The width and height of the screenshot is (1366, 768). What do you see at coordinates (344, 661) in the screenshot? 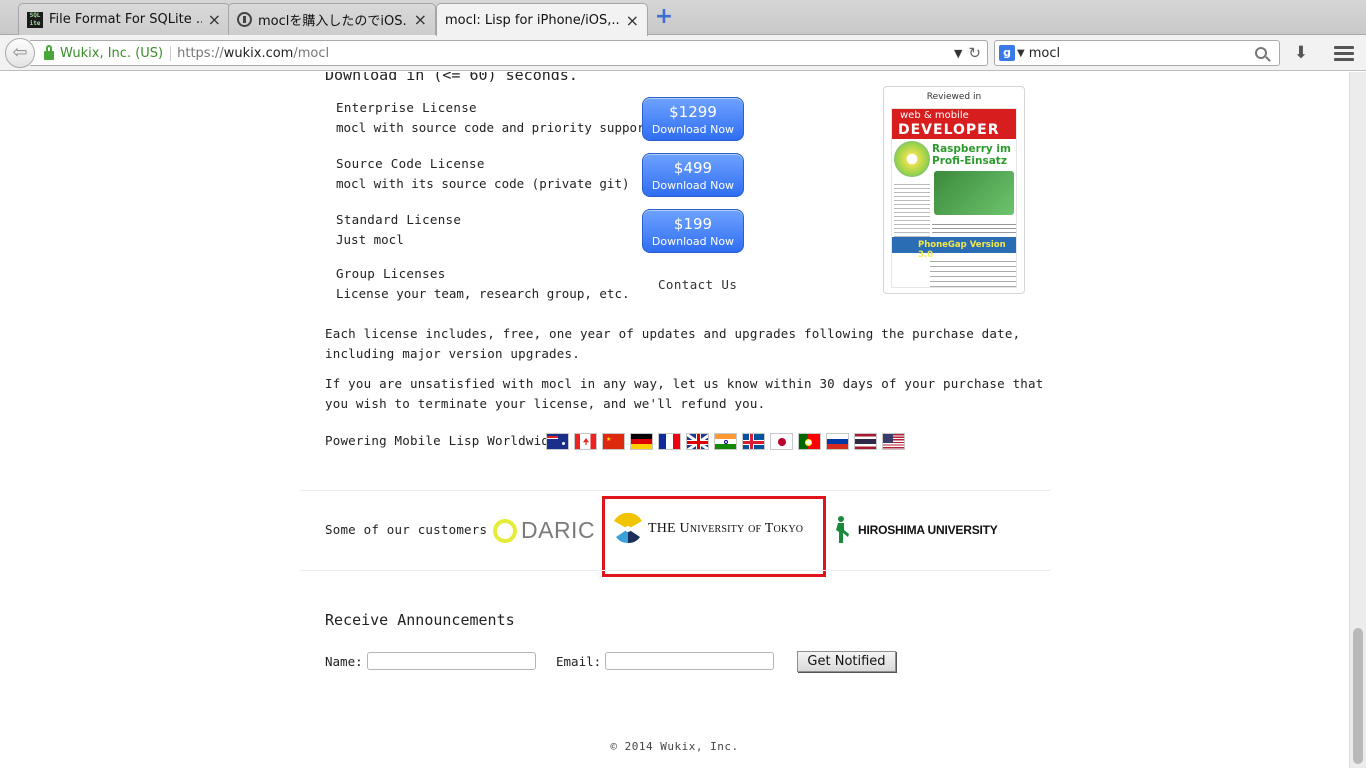
I see `name-label: Name:` at bounding box center [344, 661].